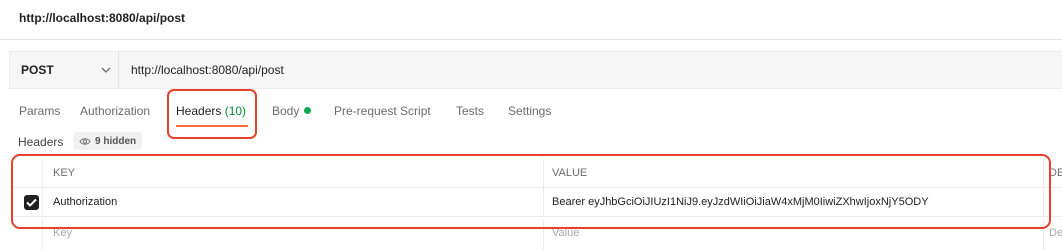 The width and height of the screenshot is (1062, 250). I want to click on method-select: POST, so click(64, 70).